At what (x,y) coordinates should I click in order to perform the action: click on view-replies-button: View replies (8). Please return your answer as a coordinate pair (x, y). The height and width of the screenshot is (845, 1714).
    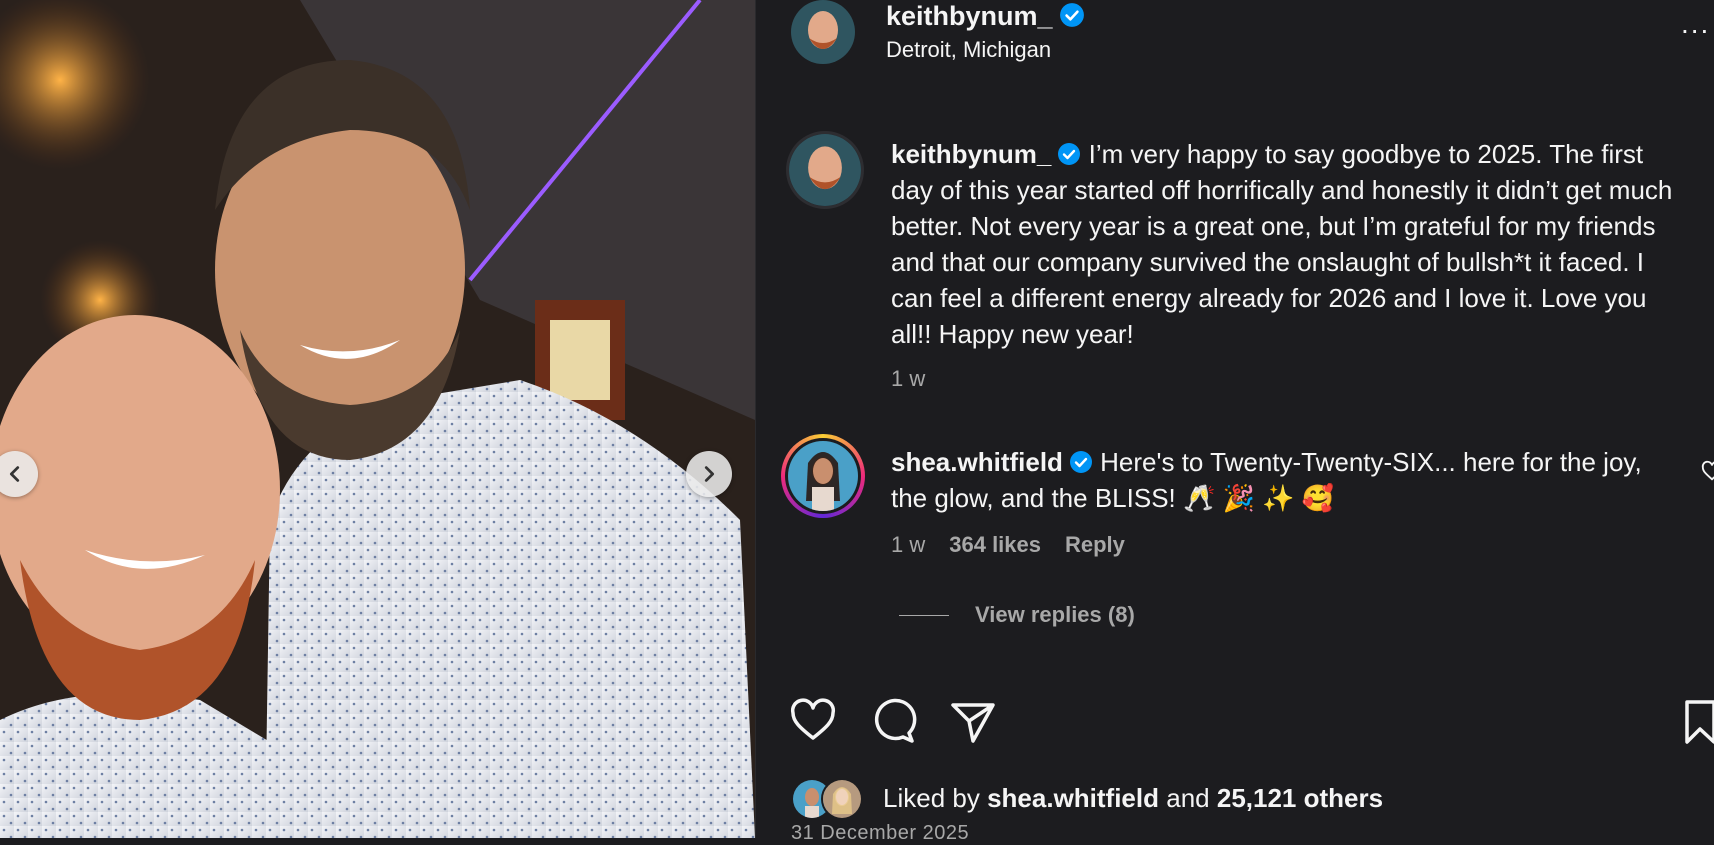
    Looking at the image, I should click on (1017, 615).